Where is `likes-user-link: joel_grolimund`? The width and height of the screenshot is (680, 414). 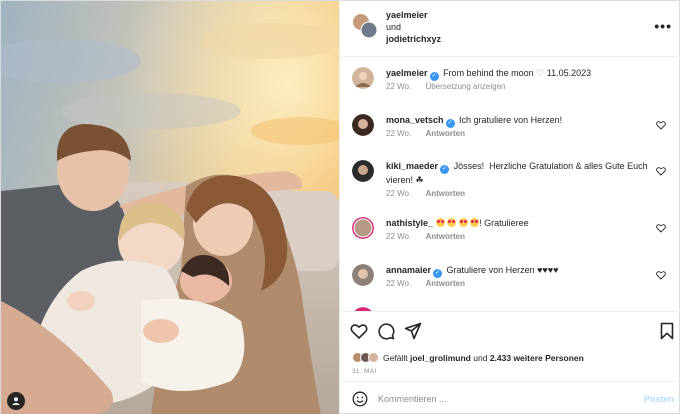
likes-user-link: joel_grolimund is located at coordinates (440, 358).